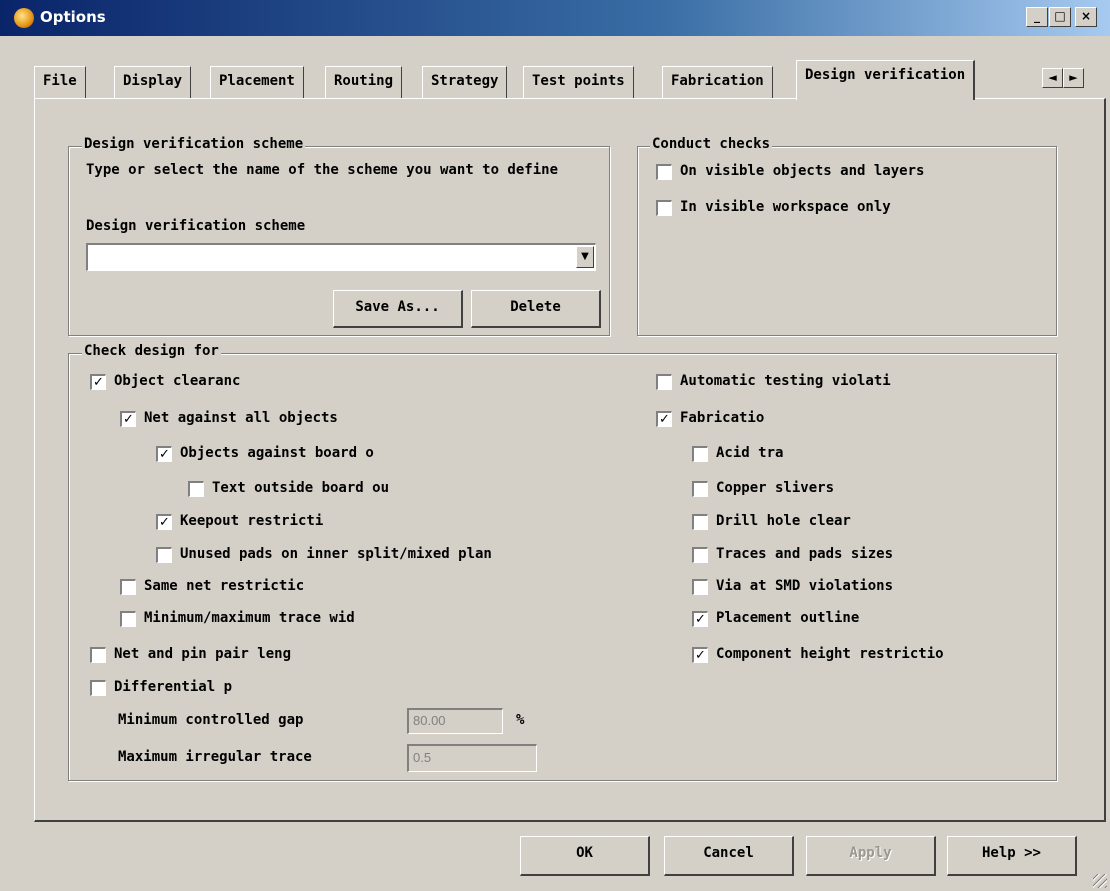 This screenshot has width=1110, height=891. Describe the element at coordinates (802, 171) in the screenshot. I see `checkbox-label: On visible objects and layers` at that location.